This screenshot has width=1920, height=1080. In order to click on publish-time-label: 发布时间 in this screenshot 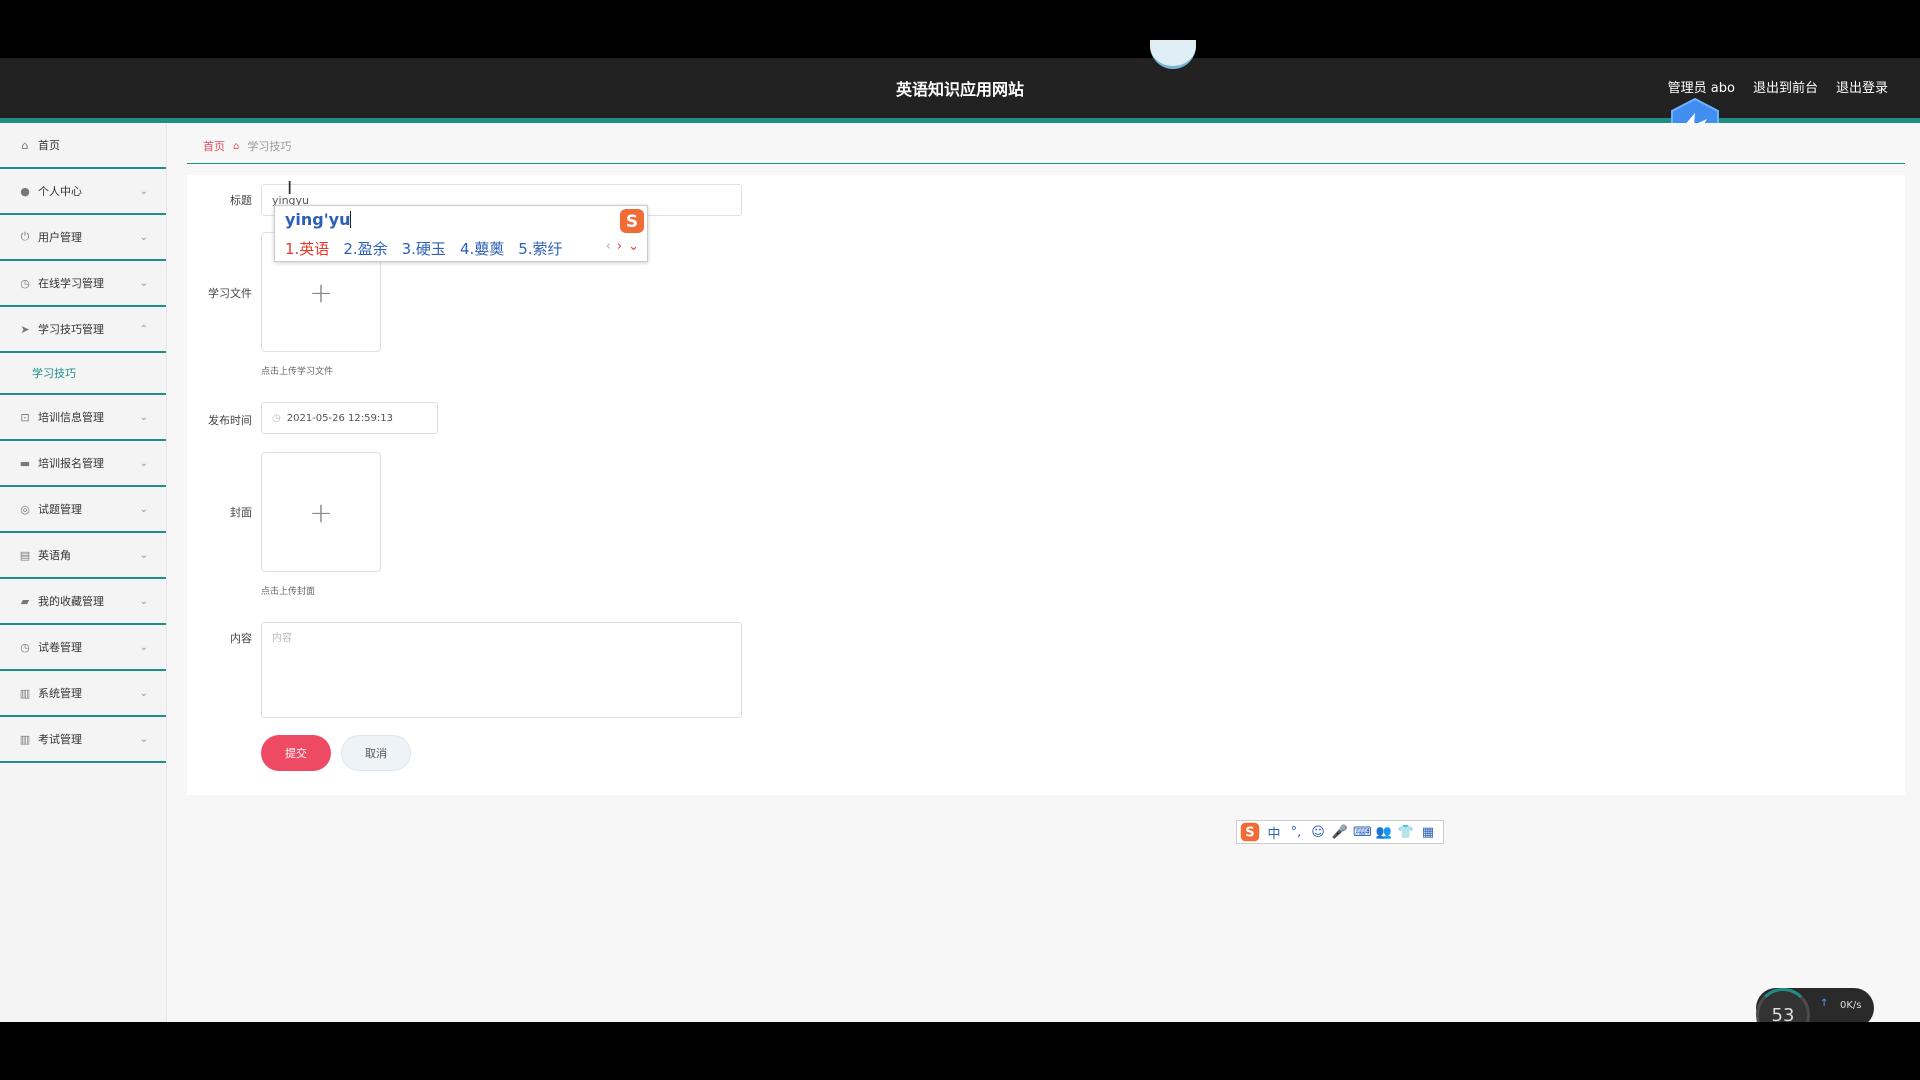, I will do `click(230, 420)`.